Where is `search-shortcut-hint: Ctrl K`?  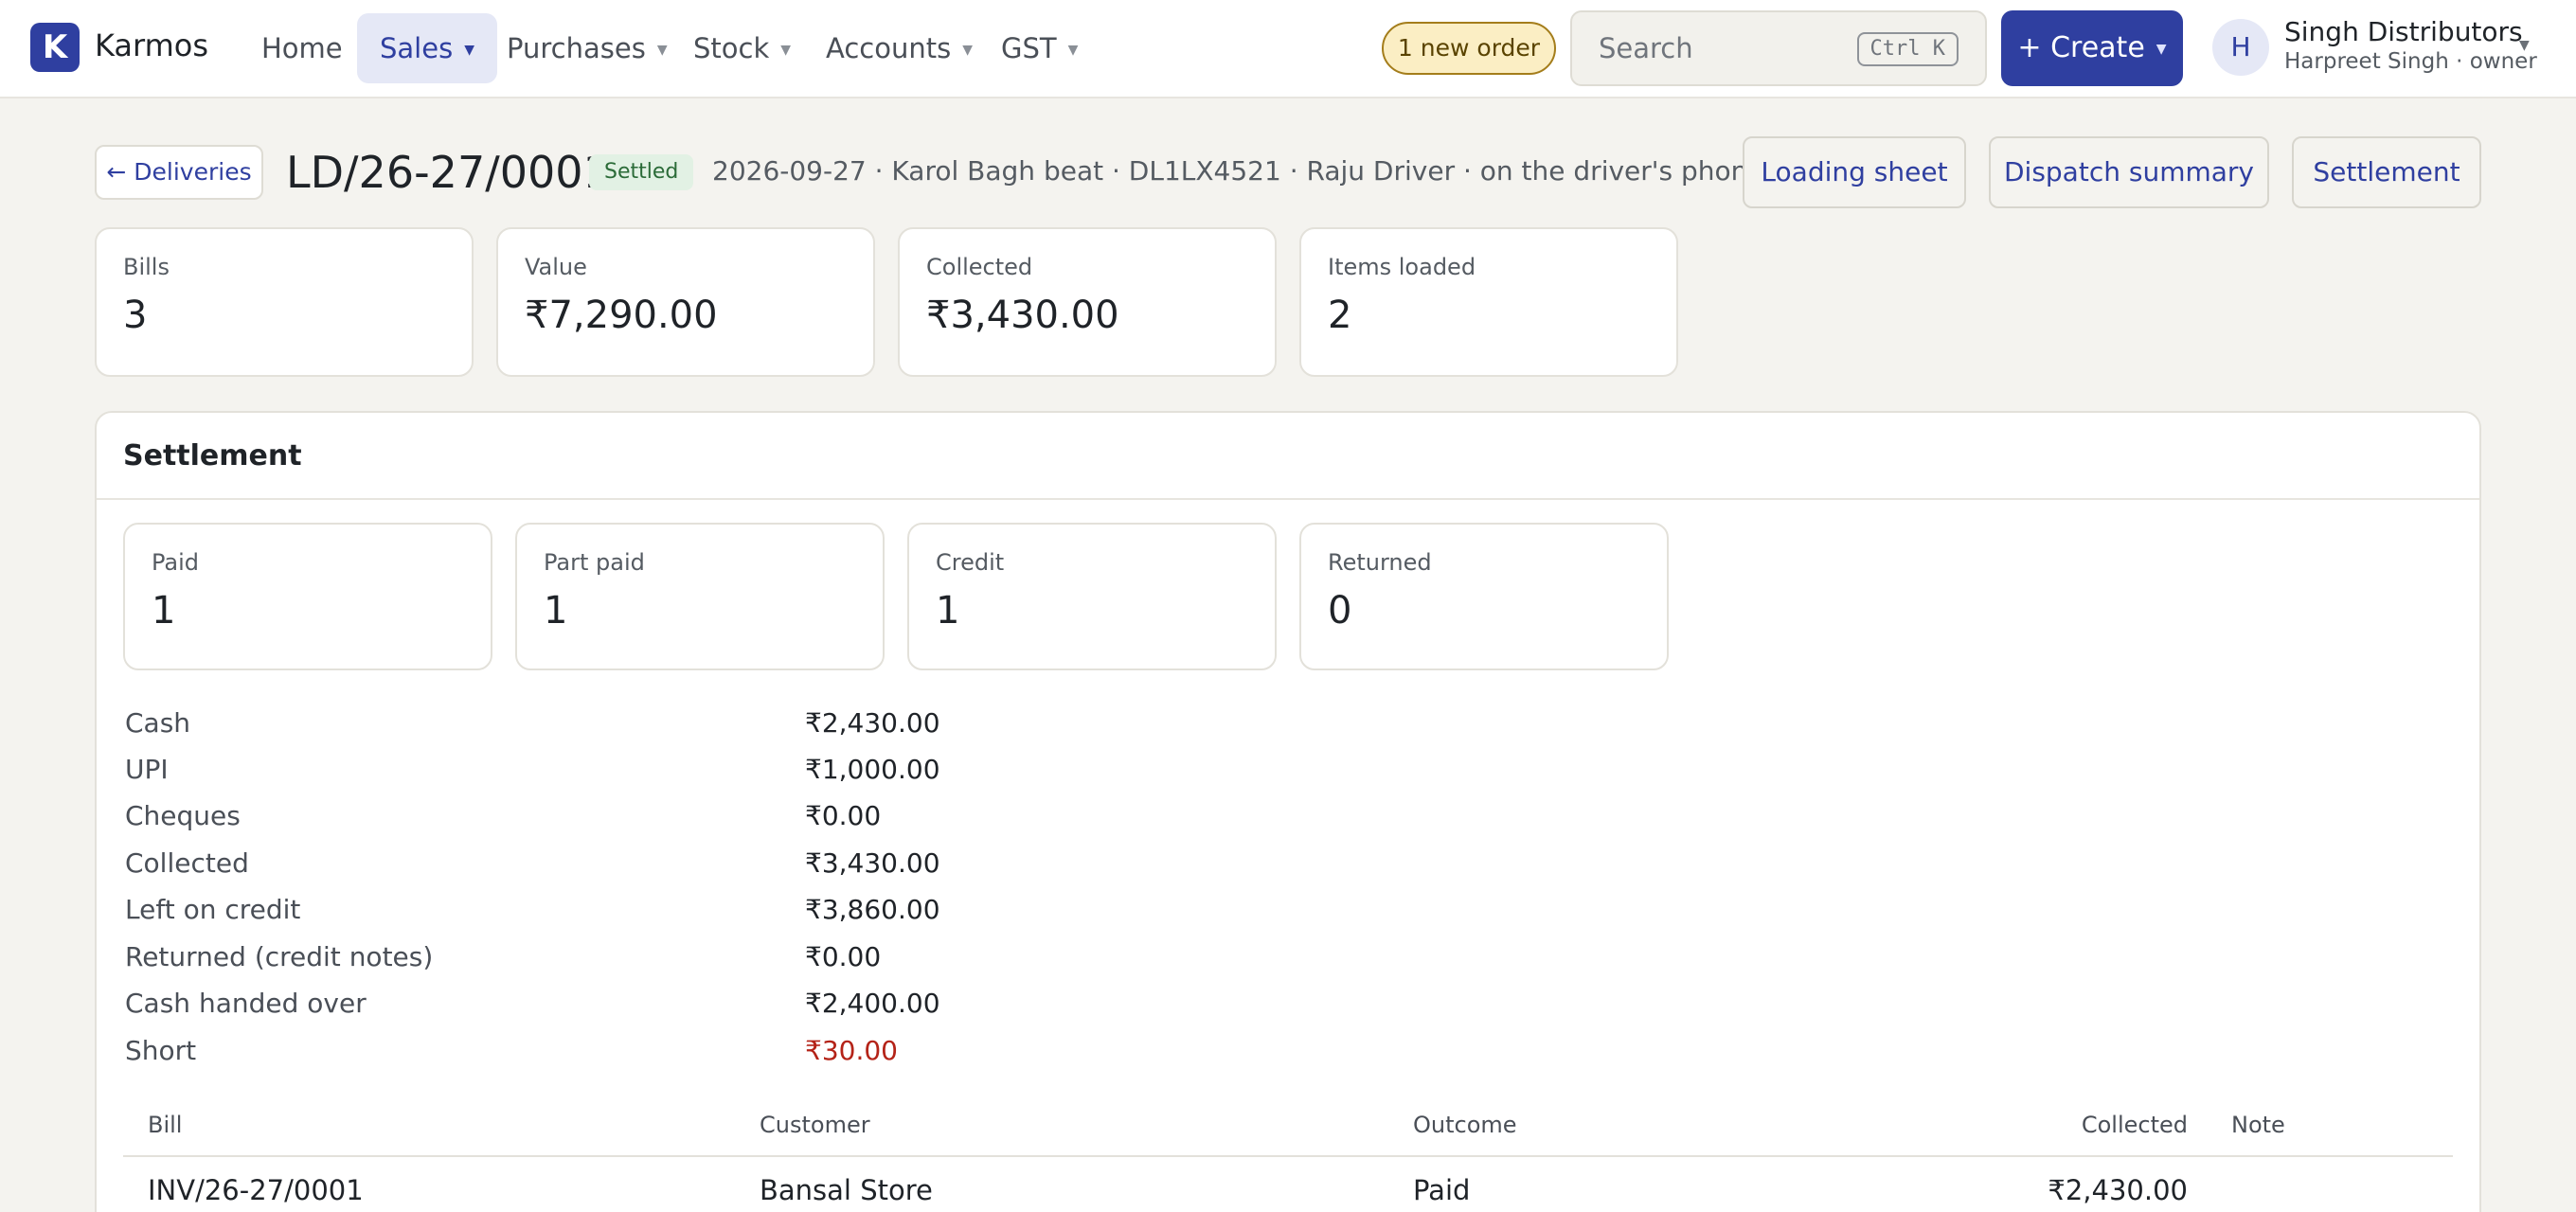
search-shortcut-hint: Ctrl K is located at coordinates (1907, 49).